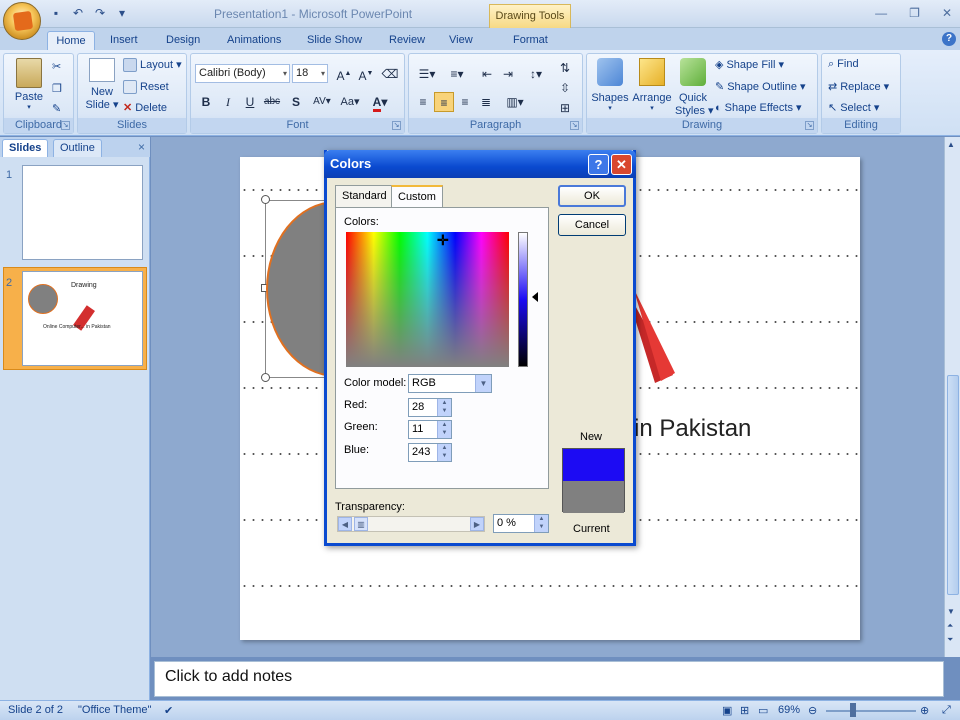  Describe the element at coordinates (621, 164) in the screenshot. I see `dialog-close-icon: ✕` at that location.